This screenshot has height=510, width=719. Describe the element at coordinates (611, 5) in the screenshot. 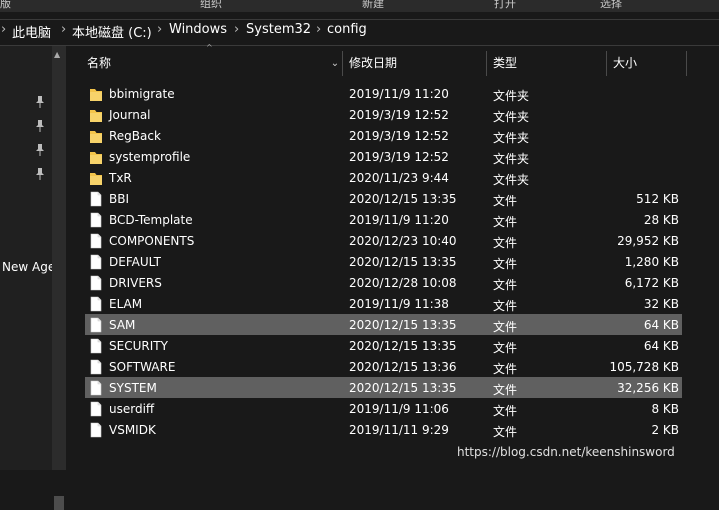

I see `ribbon-item-select: 选择` at that location.